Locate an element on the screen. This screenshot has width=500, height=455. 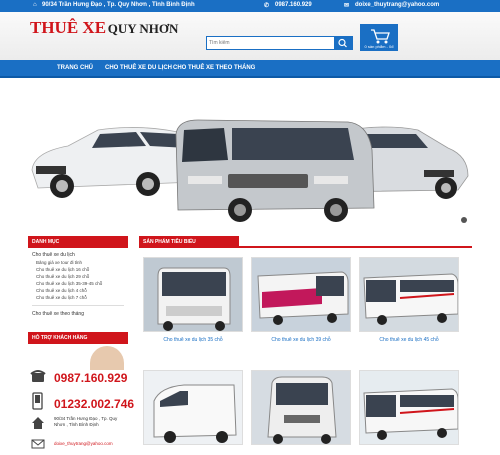
logo-text-sub: QUY NHƠN is located at coordinates (143, 28).